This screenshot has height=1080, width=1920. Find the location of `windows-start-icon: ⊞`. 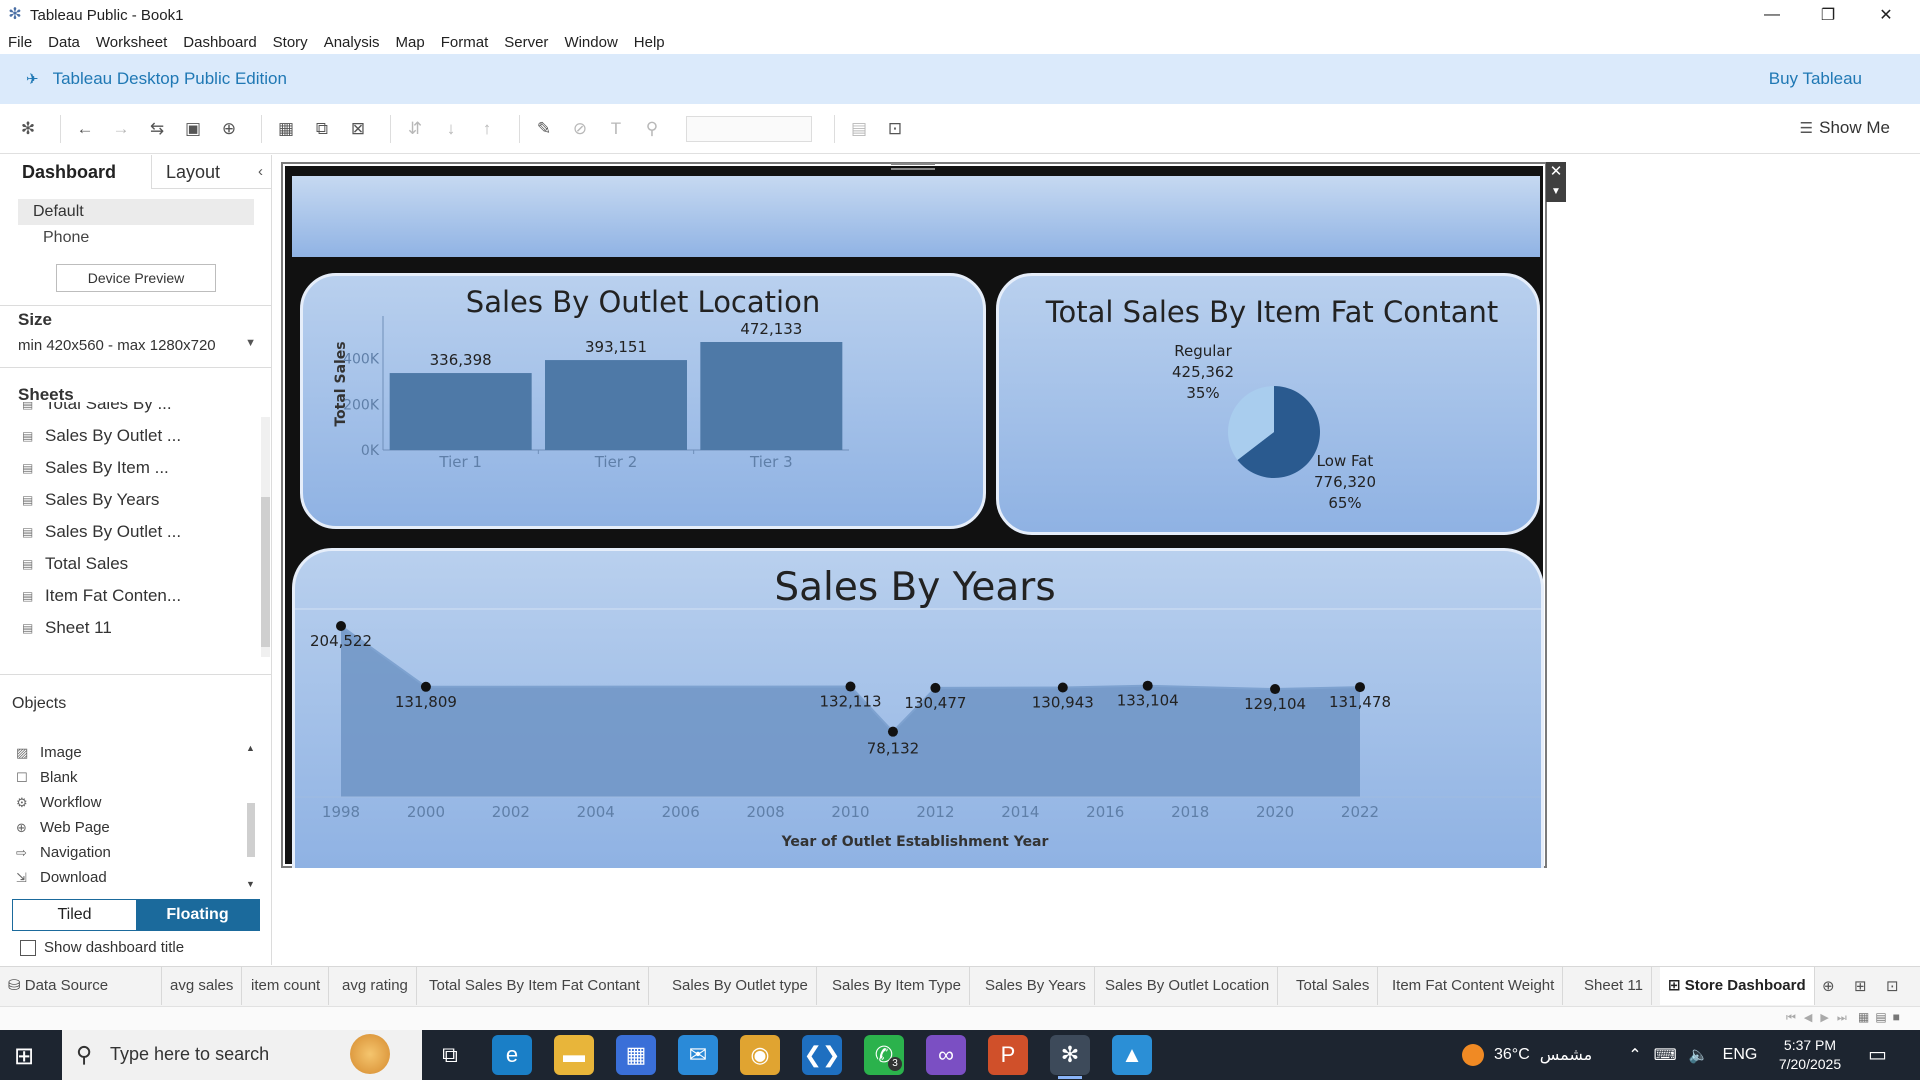

windows-start-icon: ⊞ is located at coordinates (24, 1056).